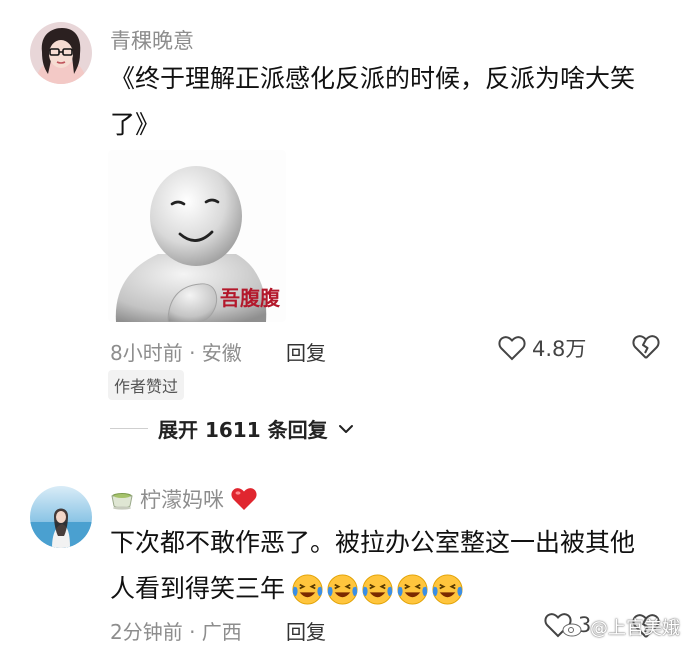  What do you see at coordinates (512, 348) in the screenshot?
I see `heart-outline-icon` at bounding box center [512, 348].